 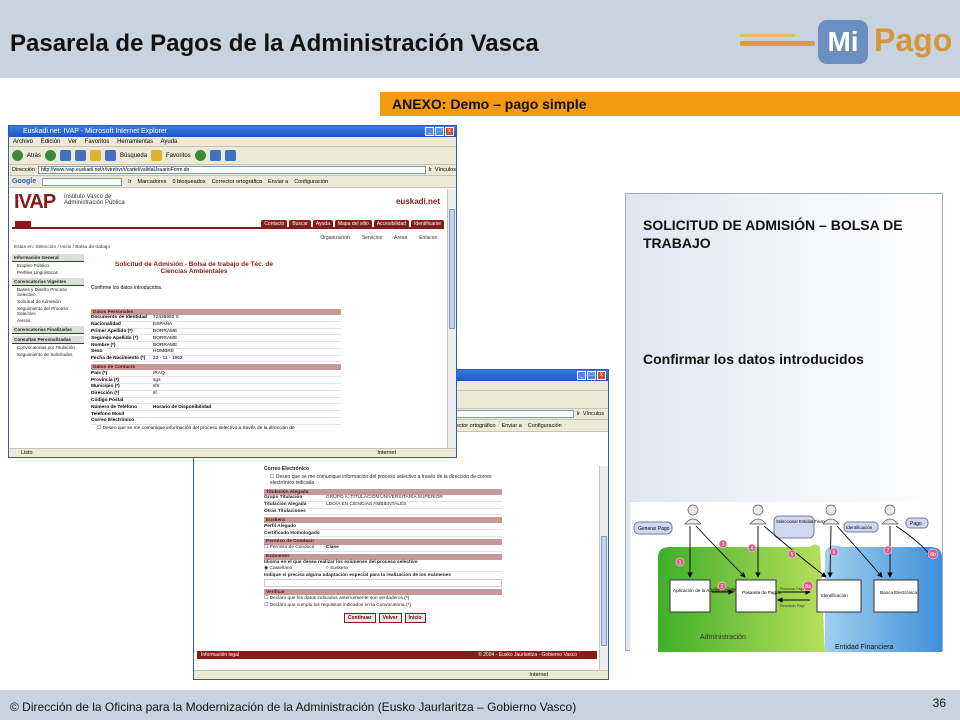 What do you see at coordinates (72, 142) in the screenshot?
I see `menu-ver: Ver` at bounding box center [72, 142].